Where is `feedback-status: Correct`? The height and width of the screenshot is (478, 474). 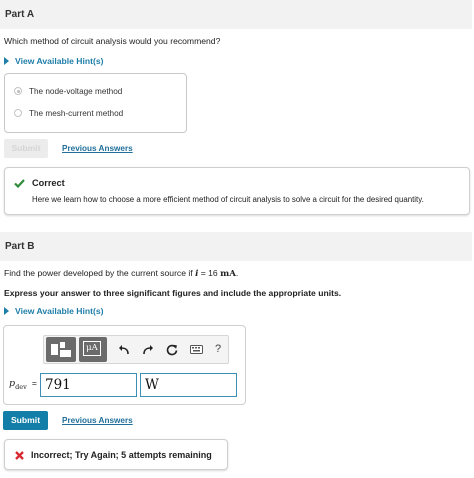 feedback-status: Correct is located at coordinates (48, 183).